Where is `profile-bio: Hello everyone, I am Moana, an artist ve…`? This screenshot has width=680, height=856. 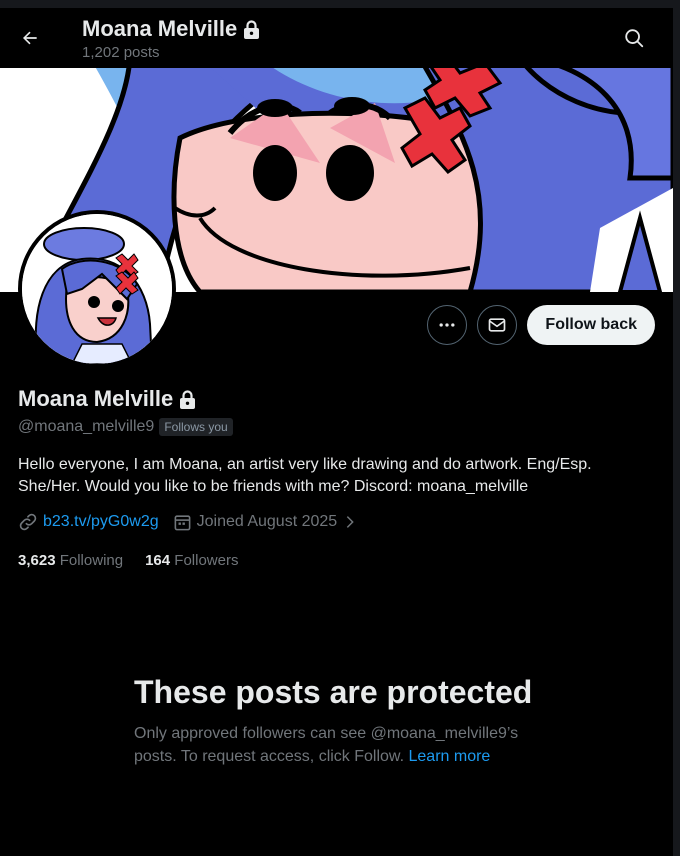
profile-bio: Hello everyone, I am Moana, an artist ve… is located at coordinates (305, 475).